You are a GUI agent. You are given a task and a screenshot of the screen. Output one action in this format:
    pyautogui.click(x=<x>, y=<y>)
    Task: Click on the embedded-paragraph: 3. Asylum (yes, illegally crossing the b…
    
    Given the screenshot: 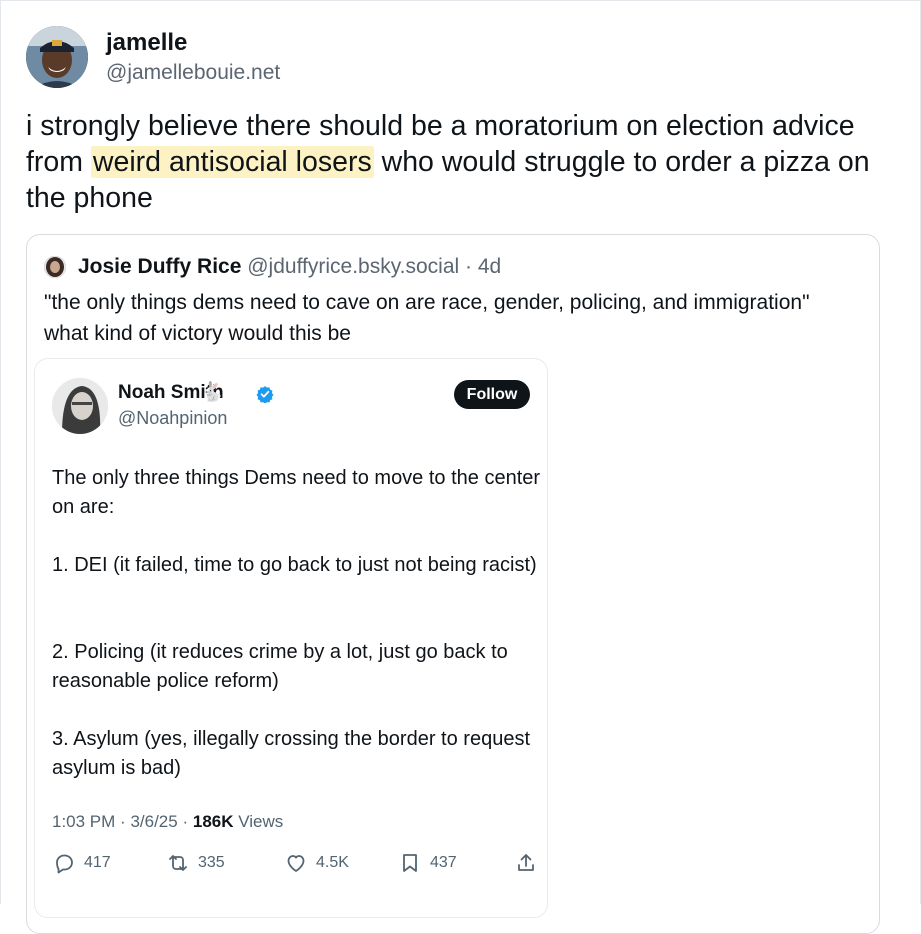 What is the action you would take?
    pyautogui.click(x=291, y=753)
    